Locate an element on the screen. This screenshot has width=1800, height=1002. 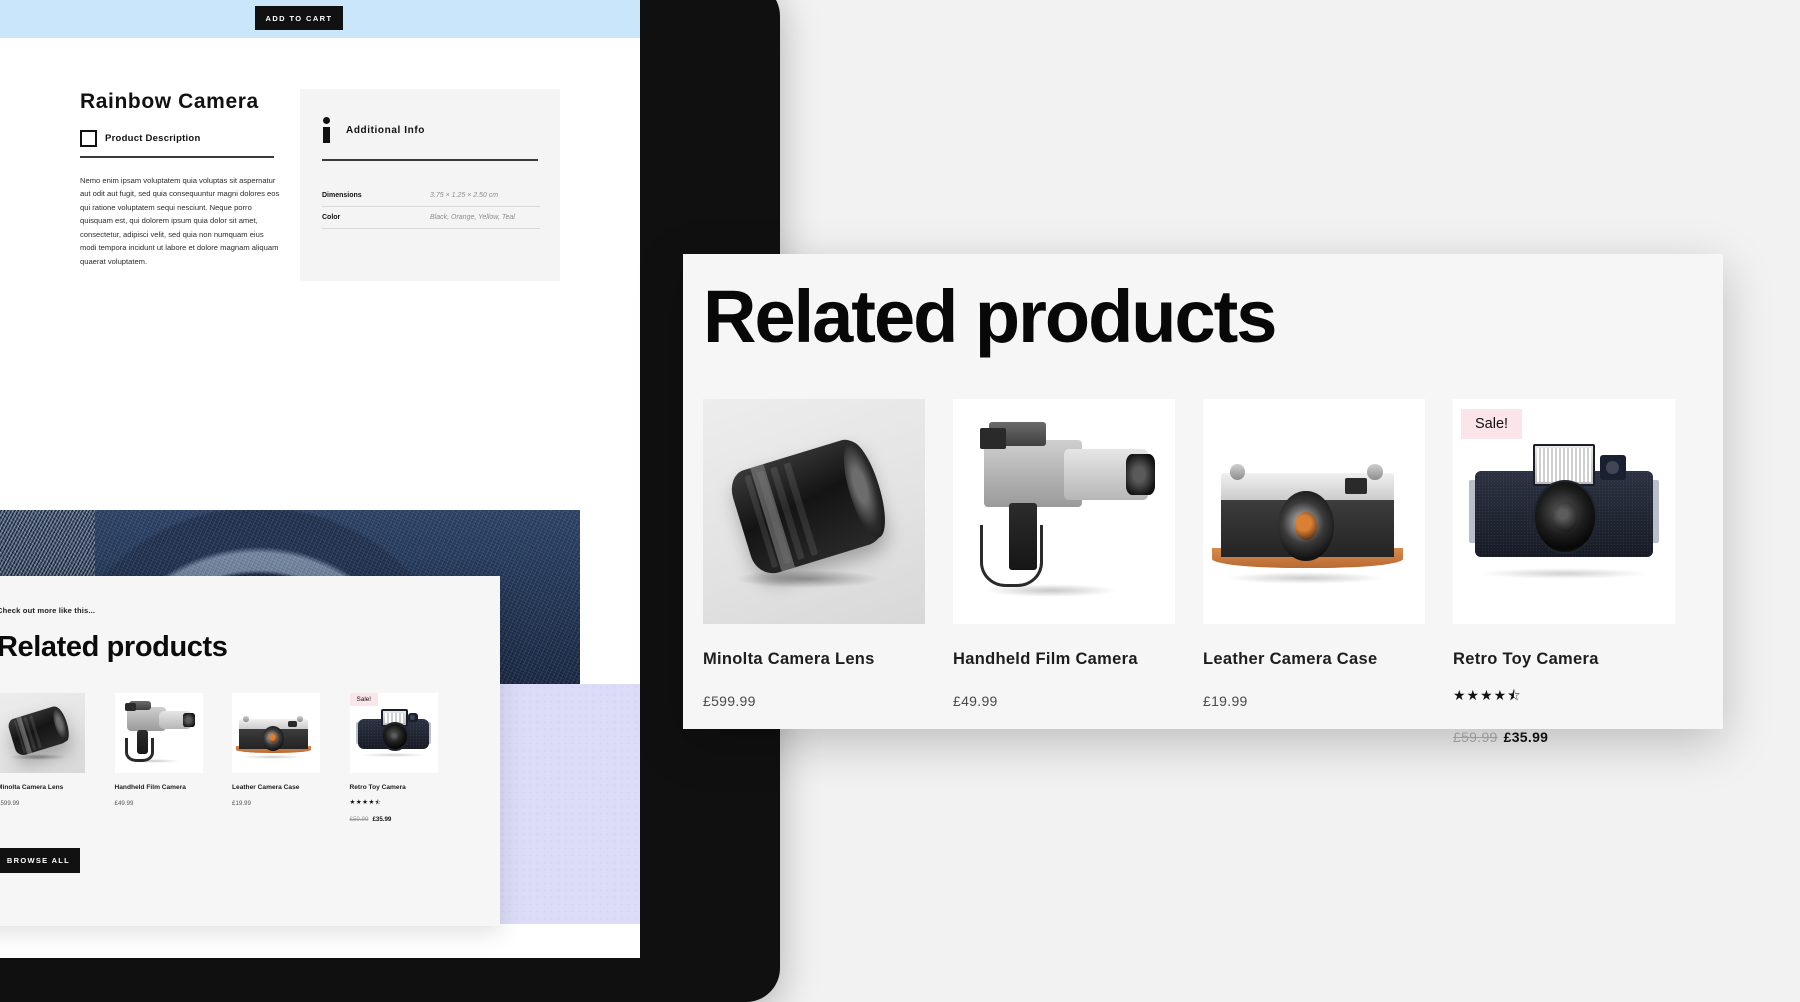
table-row: Color Black, Orange, Yellow, Teal is located at coordinates (431, 217).